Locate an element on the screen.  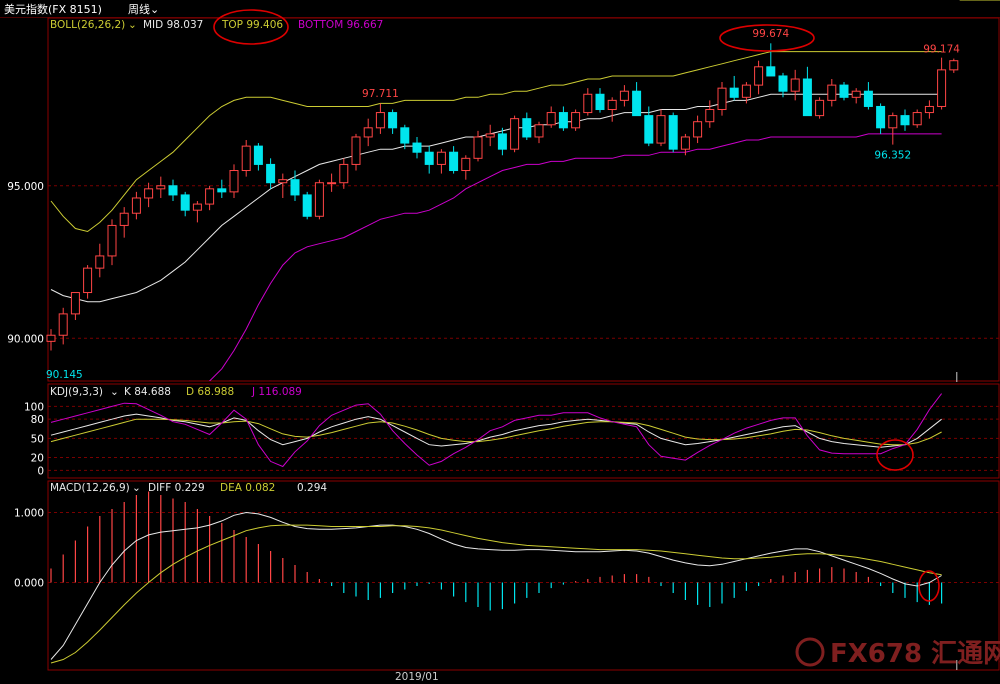
kdj-legend-name: KDJ(9,3,3) is located at coordinates (76, 392).